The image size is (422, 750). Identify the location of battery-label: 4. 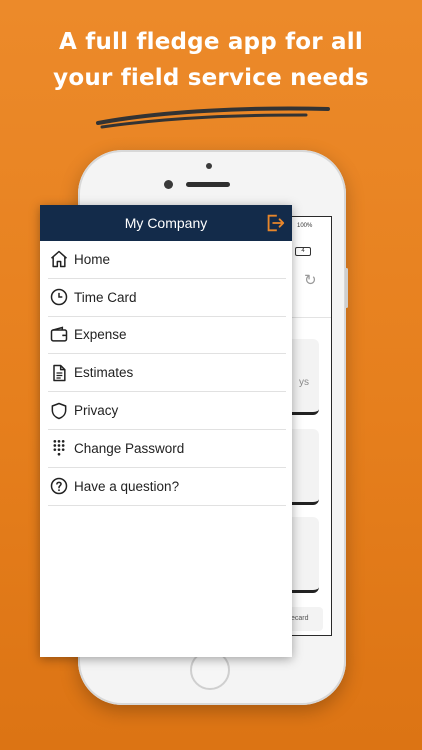
(303, 251).